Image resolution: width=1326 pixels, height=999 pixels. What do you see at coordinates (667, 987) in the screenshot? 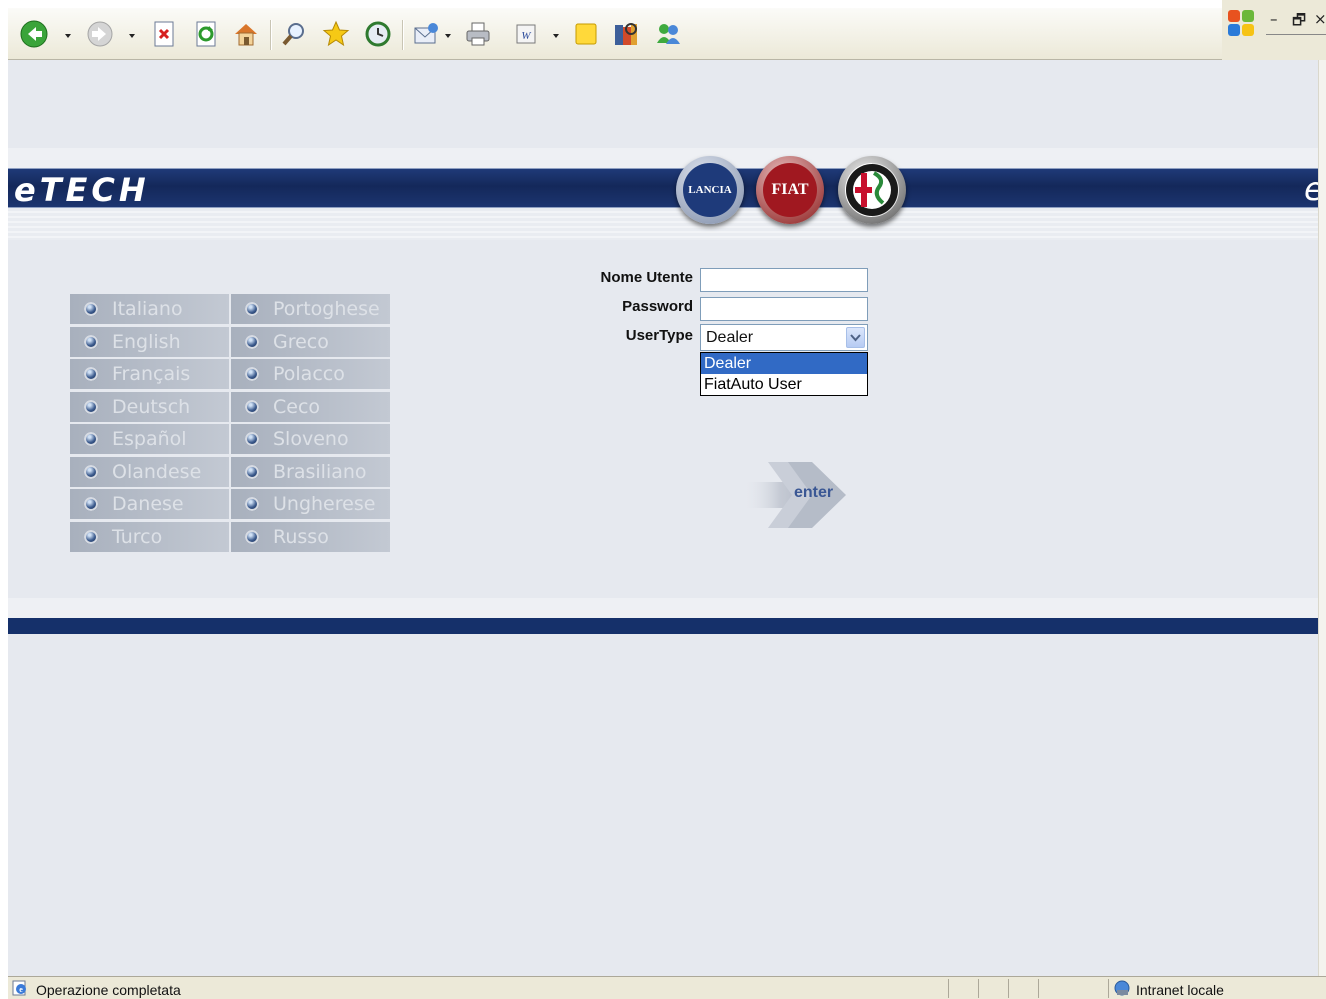
I see `status-bar: e Operazione completata Intranet locale` at bounding box center [667, 987].